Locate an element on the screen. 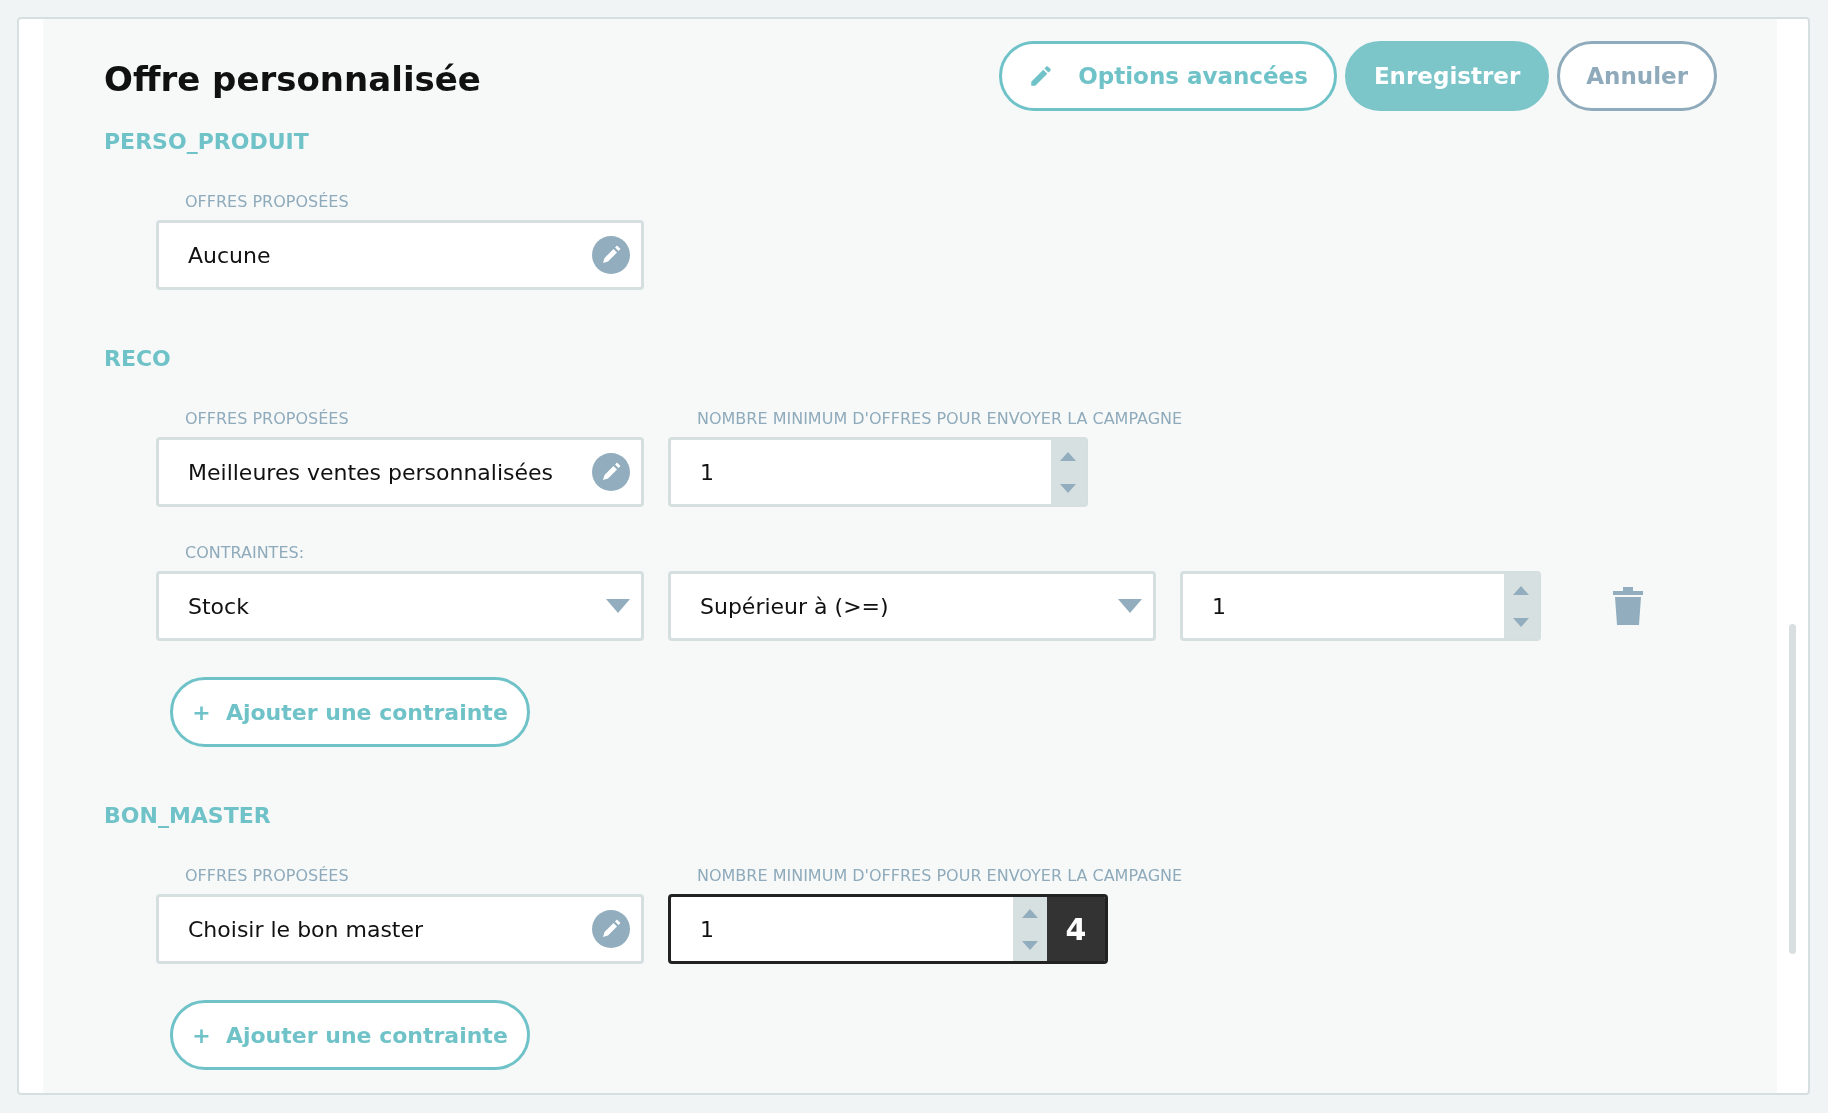 This screenshot has width=1828, height=1113. field-label: CONTRAINTES: is located at coordinates (245, 552).